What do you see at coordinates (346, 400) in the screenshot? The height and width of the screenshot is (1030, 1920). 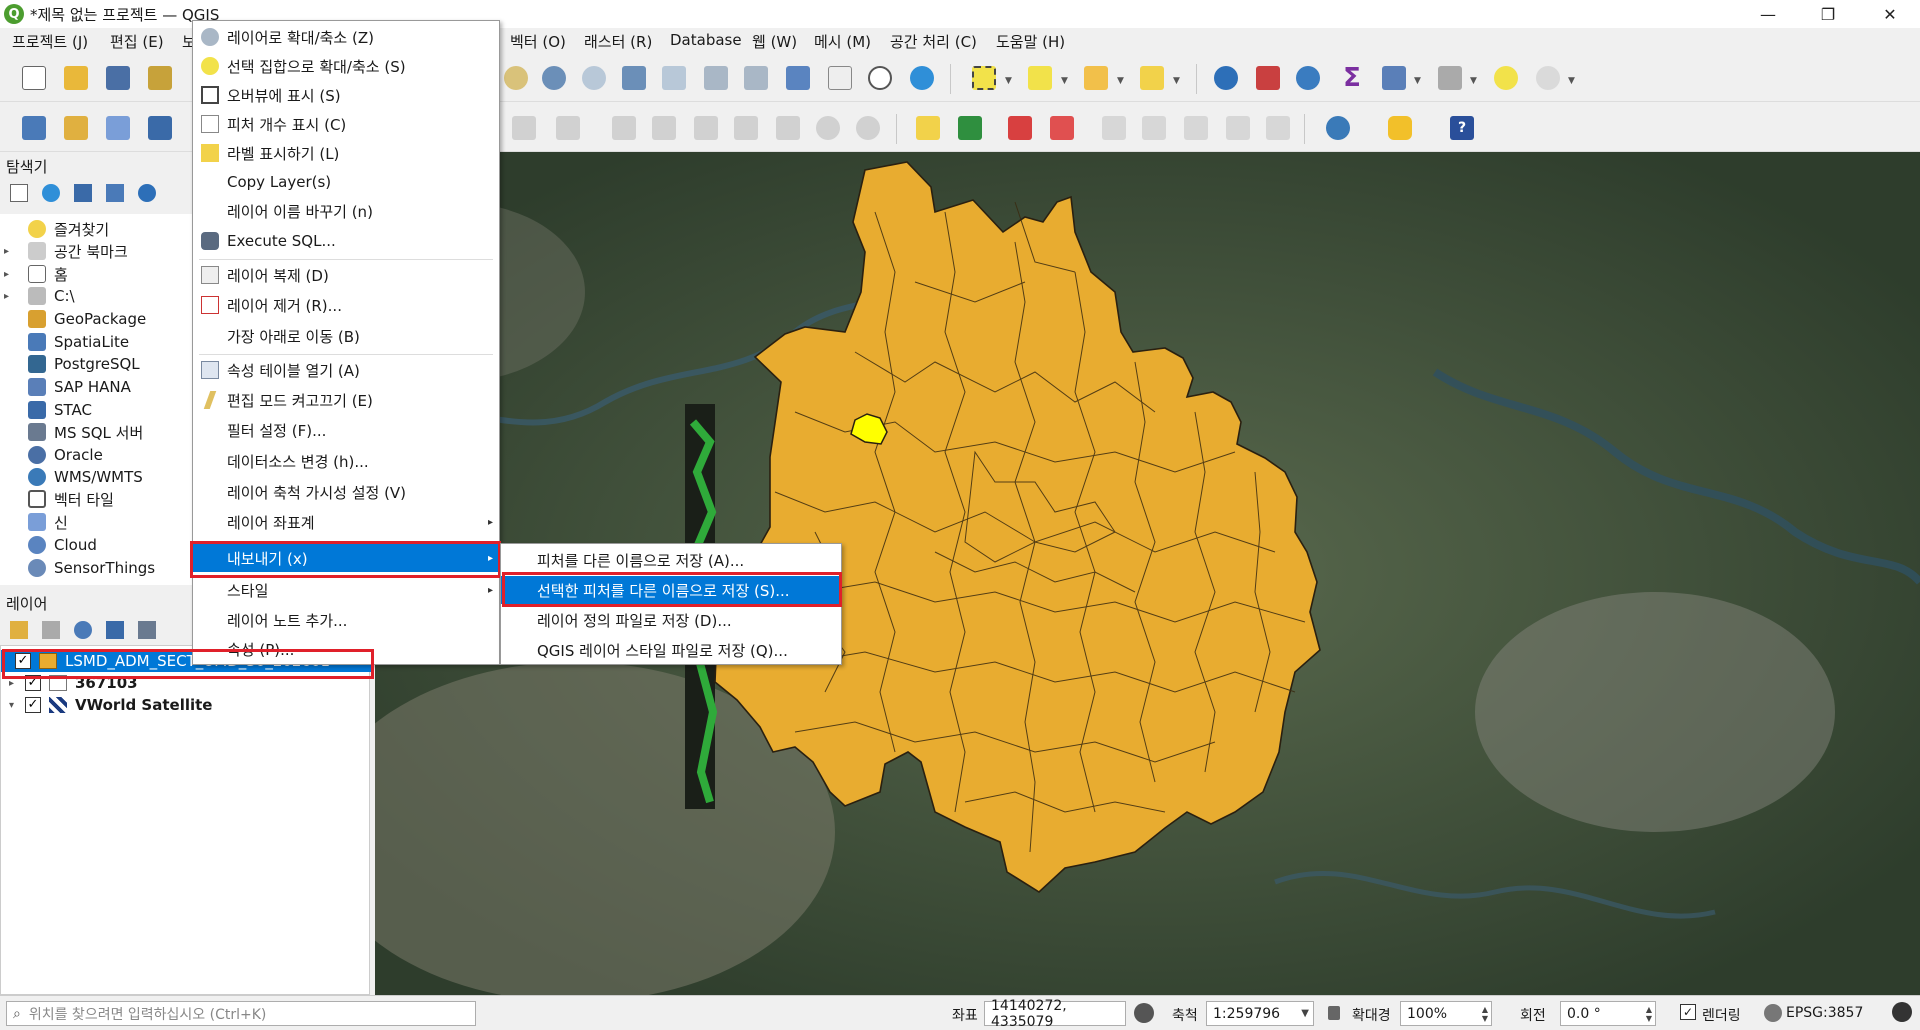 I see `menu-toggle-editing: 편집 모드 켜고끄기 (E)` at bounding box center [346, 400].